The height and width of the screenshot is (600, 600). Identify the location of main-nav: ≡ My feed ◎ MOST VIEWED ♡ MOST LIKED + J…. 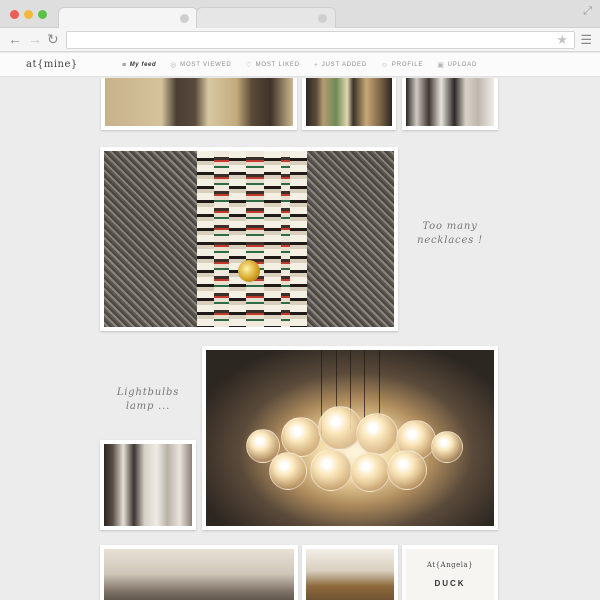
(299, 65).